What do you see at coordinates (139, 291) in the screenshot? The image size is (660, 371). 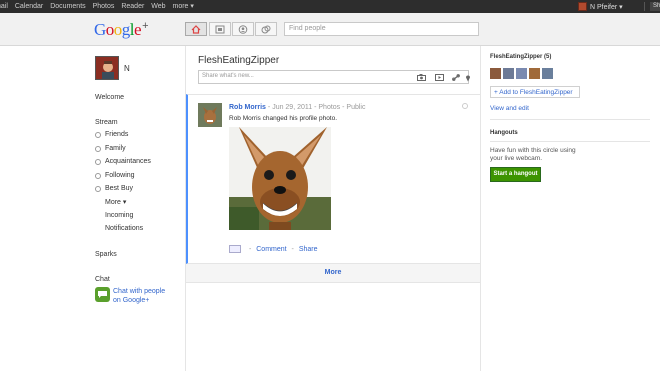 I see `chat-link-line1: Chat with people` at bounding box center [139, 291].